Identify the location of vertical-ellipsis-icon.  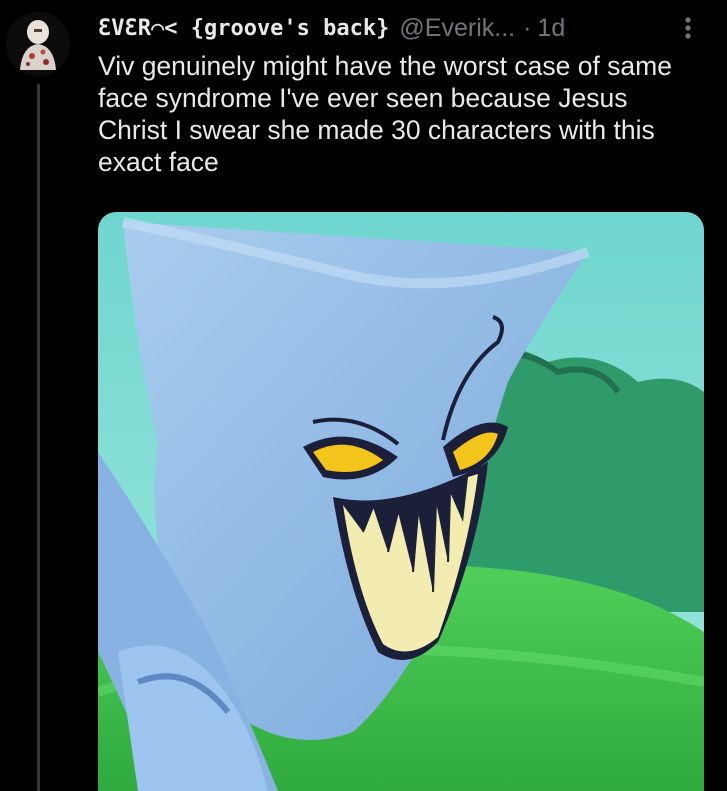
(688, 28).